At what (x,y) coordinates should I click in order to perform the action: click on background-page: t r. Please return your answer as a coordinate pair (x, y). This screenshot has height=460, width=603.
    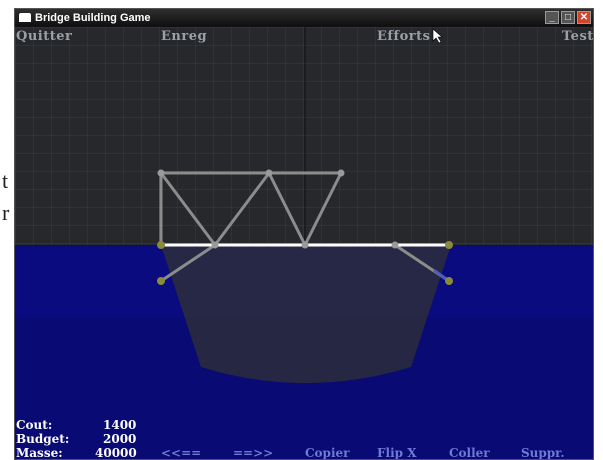
    Looking at the image, I should click on (7, 230).